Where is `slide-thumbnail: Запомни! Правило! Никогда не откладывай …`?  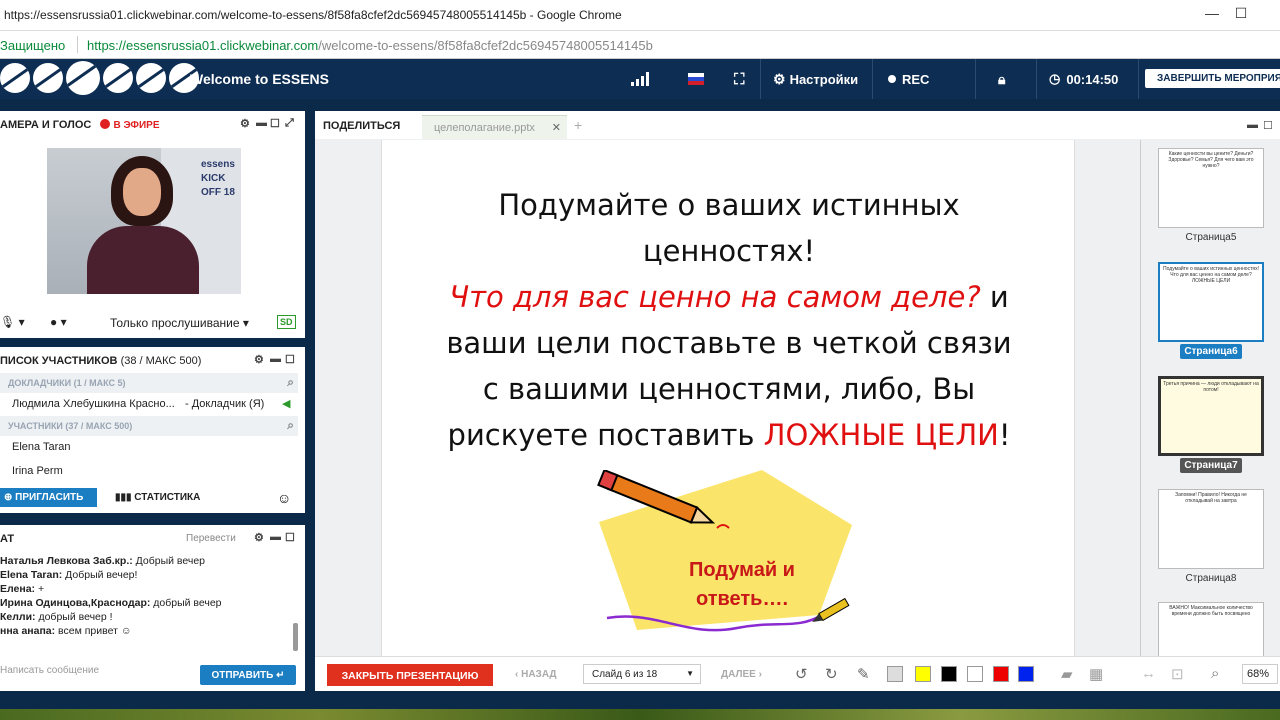
slide-thumbnail: Запомни! Правило! Никогда не откладывай … is located at coordinates (1211, 529).